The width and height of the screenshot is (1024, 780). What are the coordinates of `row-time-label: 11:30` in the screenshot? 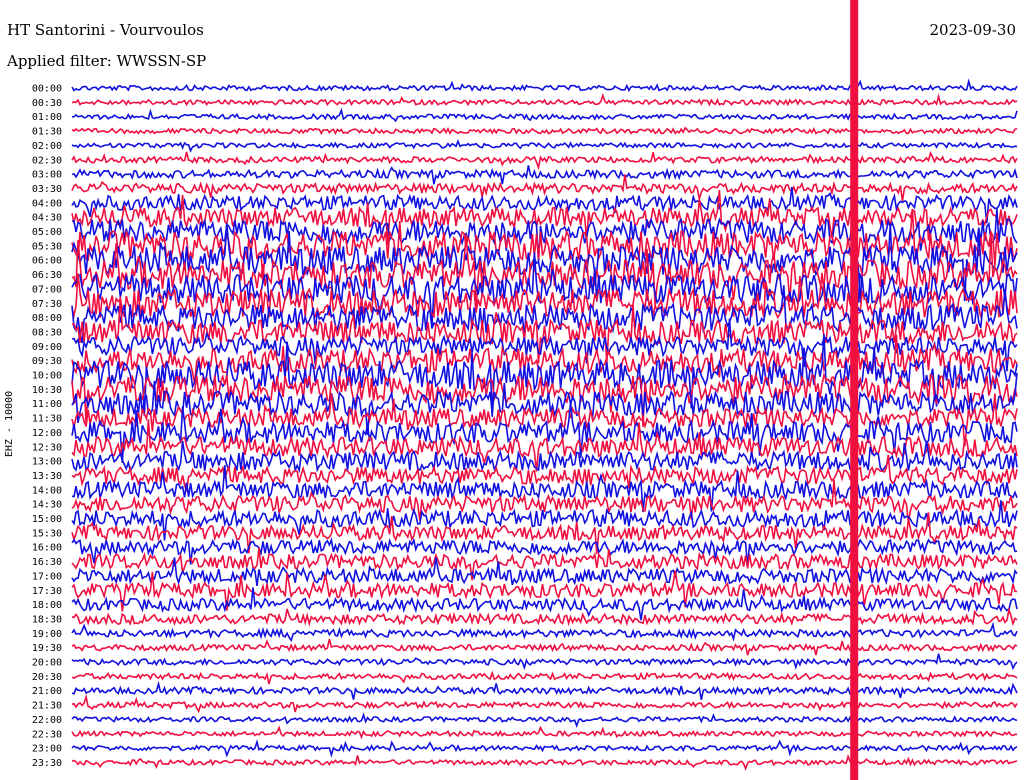 It's located at (47, 419).